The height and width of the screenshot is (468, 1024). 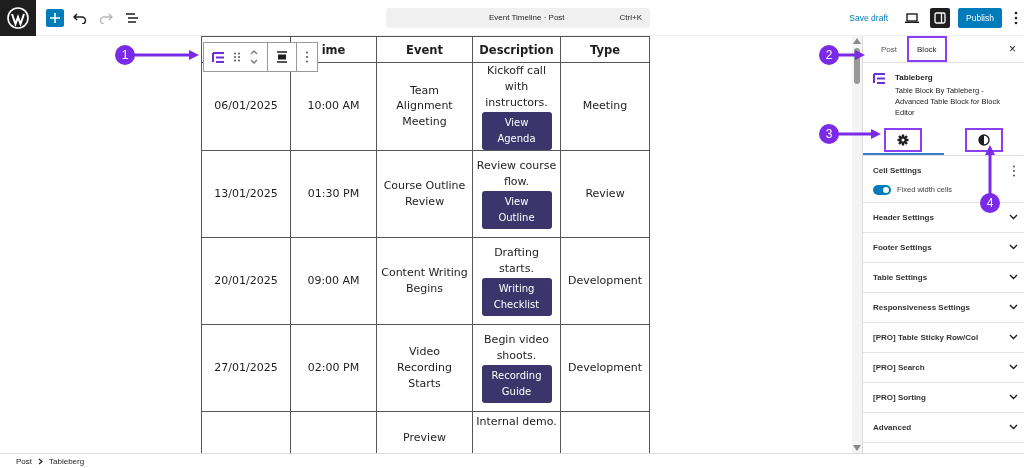 What do you see at coordinates (24, 461) in the screenshot?
I see `breadcrumb-link: Post` at bounding box center [24, 461].